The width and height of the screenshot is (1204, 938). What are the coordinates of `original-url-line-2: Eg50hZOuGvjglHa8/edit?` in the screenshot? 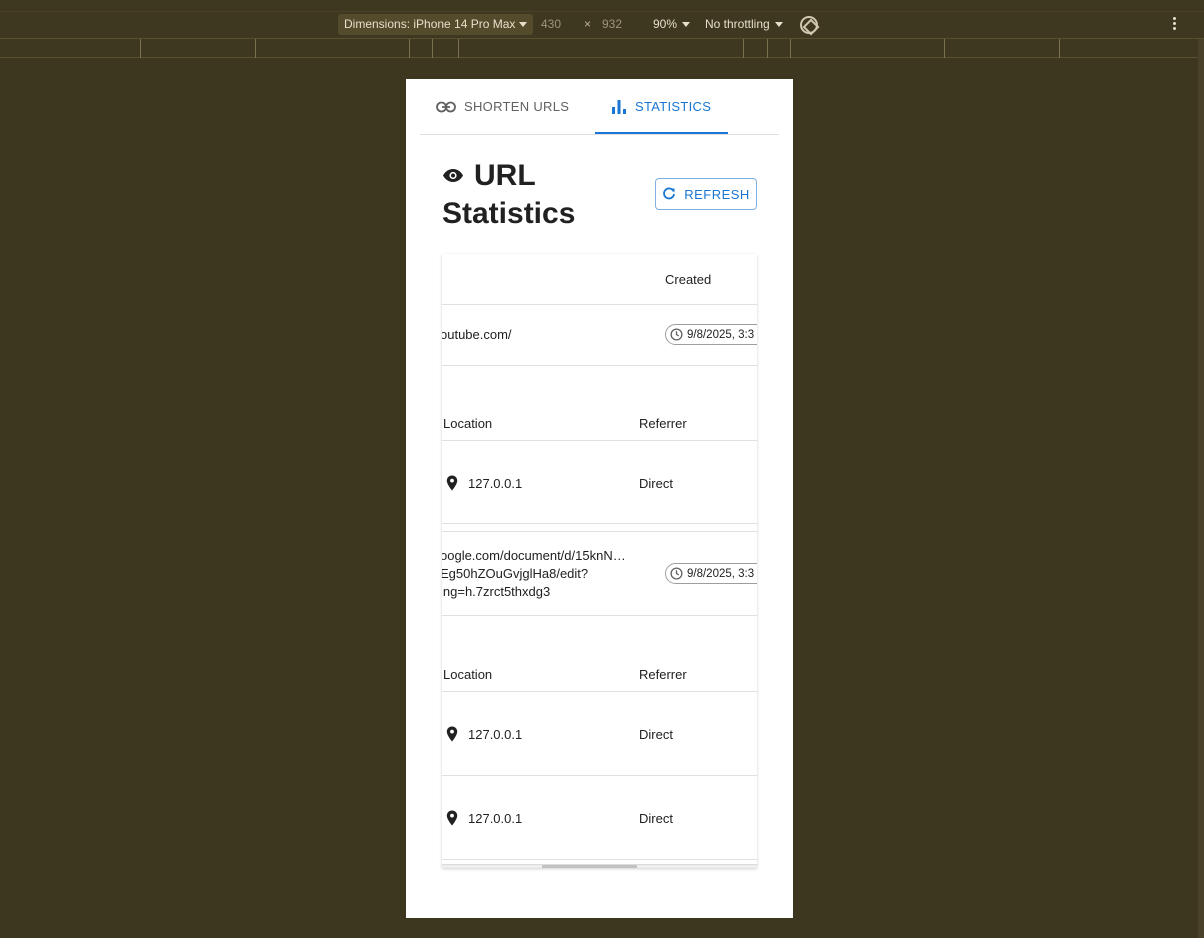 It's located at (515, 574).